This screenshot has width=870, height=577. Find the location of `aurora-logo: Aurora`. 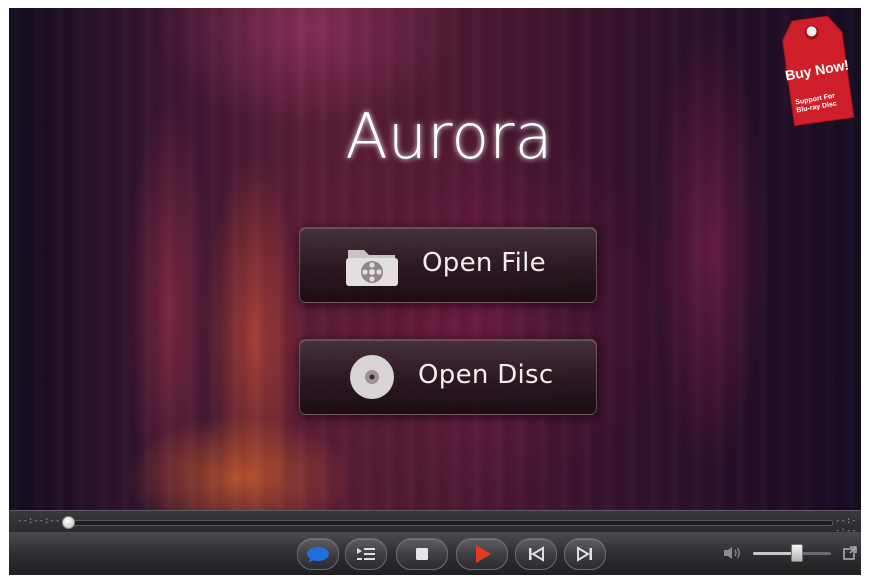

aurora-logo: Aurora is located at coordinates (448, 136).